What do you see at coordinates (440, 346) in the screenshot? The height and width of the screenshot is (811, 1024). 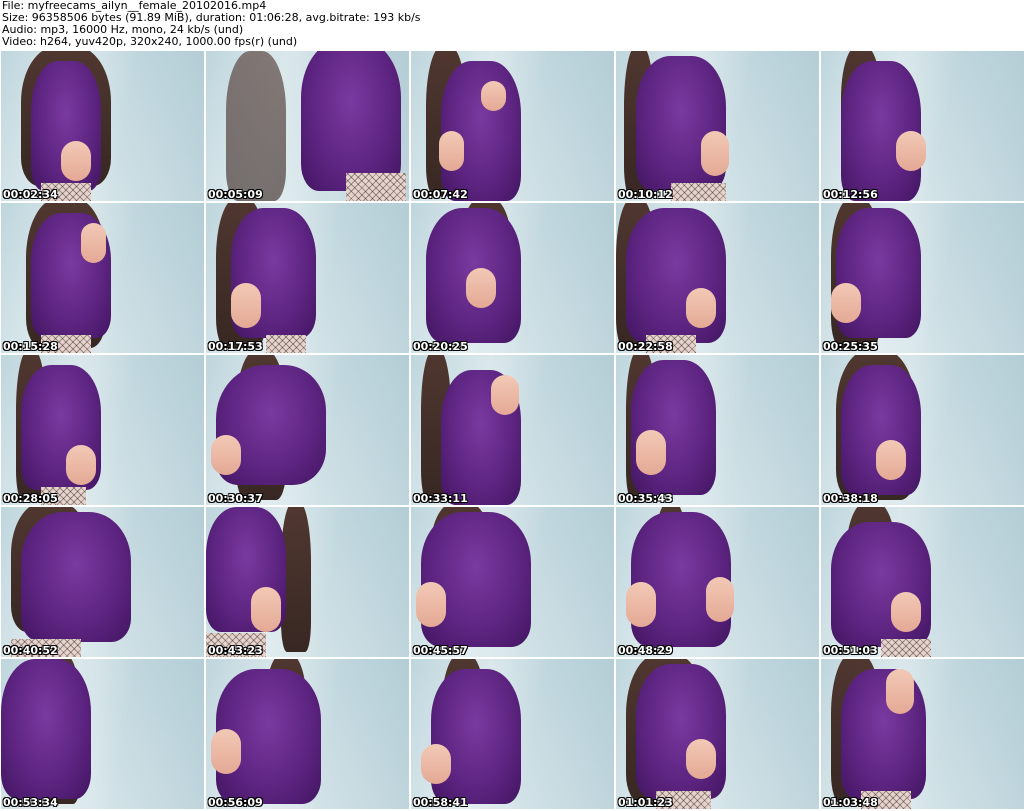 I see `thumbnail-timestamp: 00:20:25` at bounding box center [440, 346].